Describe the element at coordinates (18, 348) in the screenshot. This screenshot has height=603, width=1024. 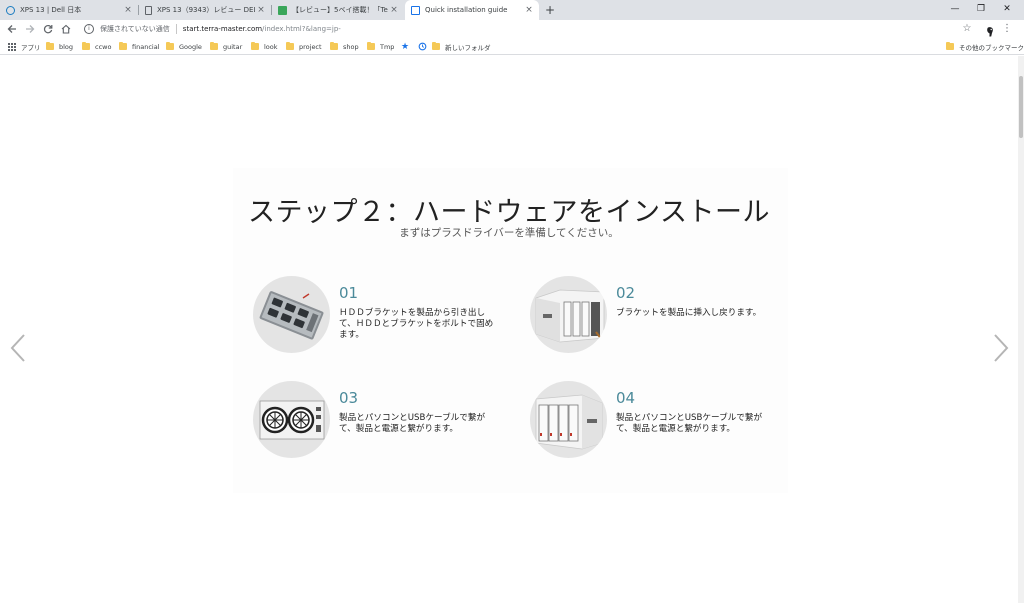
I see `previous-arrow-icon` at that location.